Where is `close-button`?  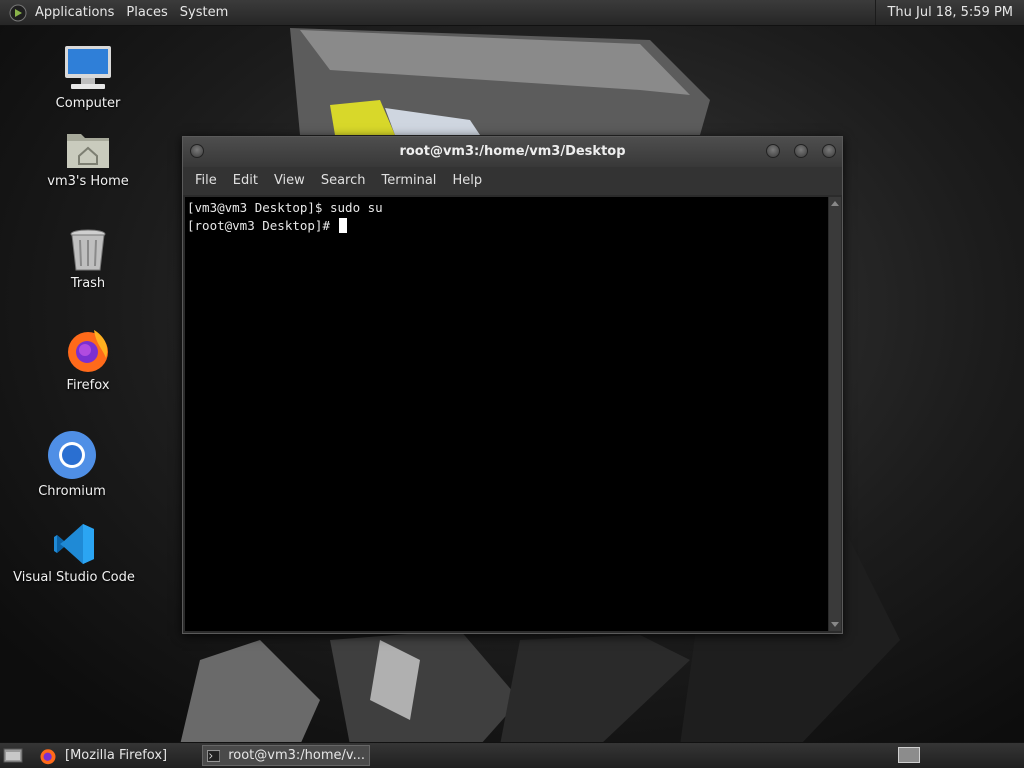 close-button is located at coordinates (829, 151).